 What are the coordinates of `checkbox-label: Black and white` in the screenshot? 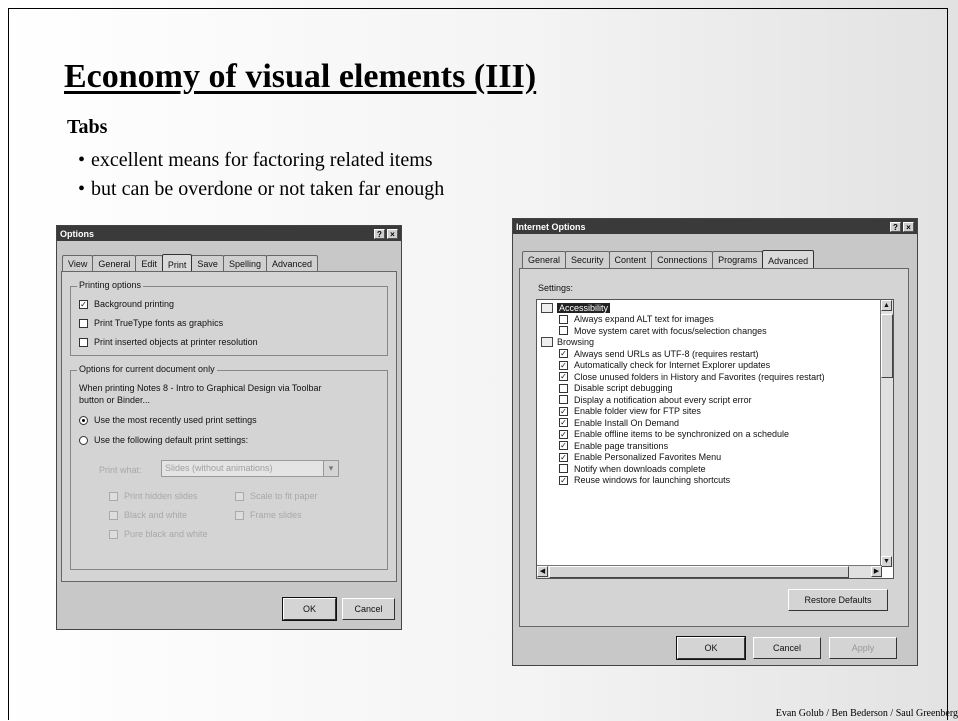 It's located at (156, 515).